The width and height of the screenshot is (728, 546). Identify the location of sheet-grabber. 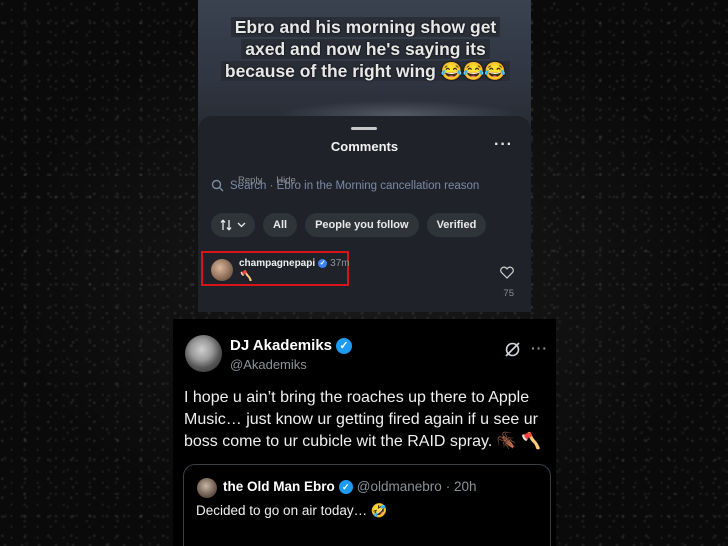
(364, 128).